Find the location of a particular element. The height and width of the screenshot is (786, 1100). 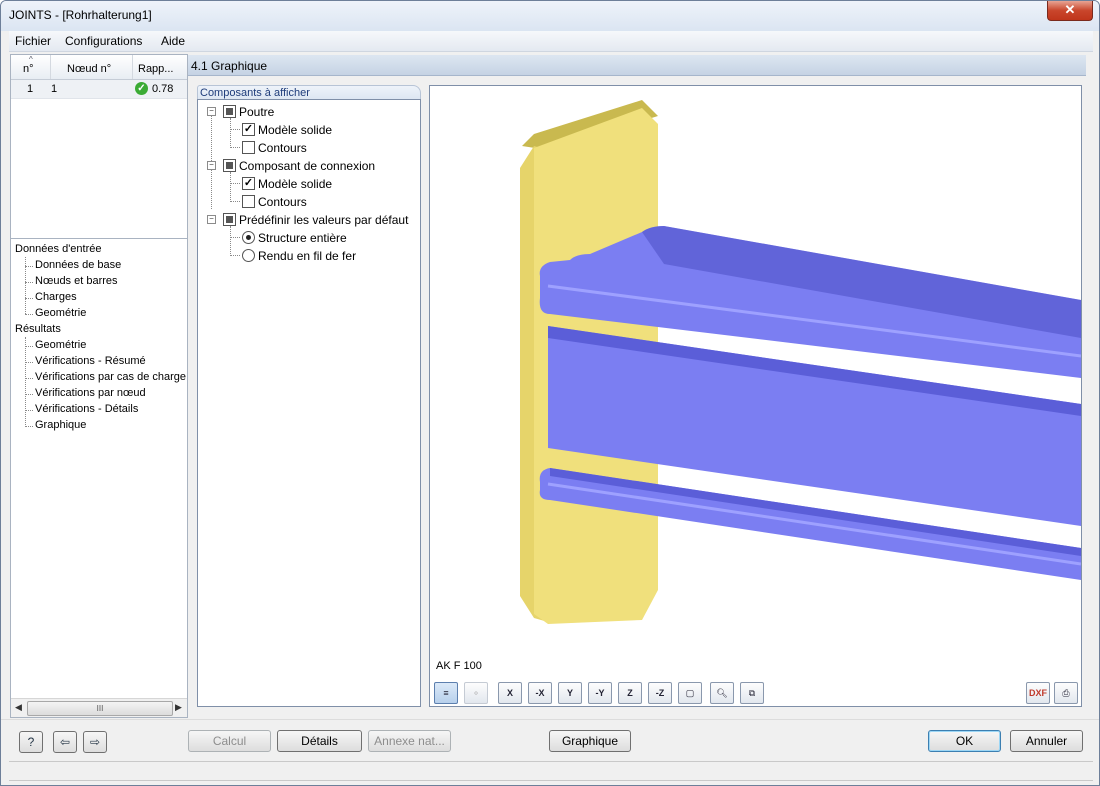

nav-item-geometry-input: Geométrie is located at coordinates (55, 313).